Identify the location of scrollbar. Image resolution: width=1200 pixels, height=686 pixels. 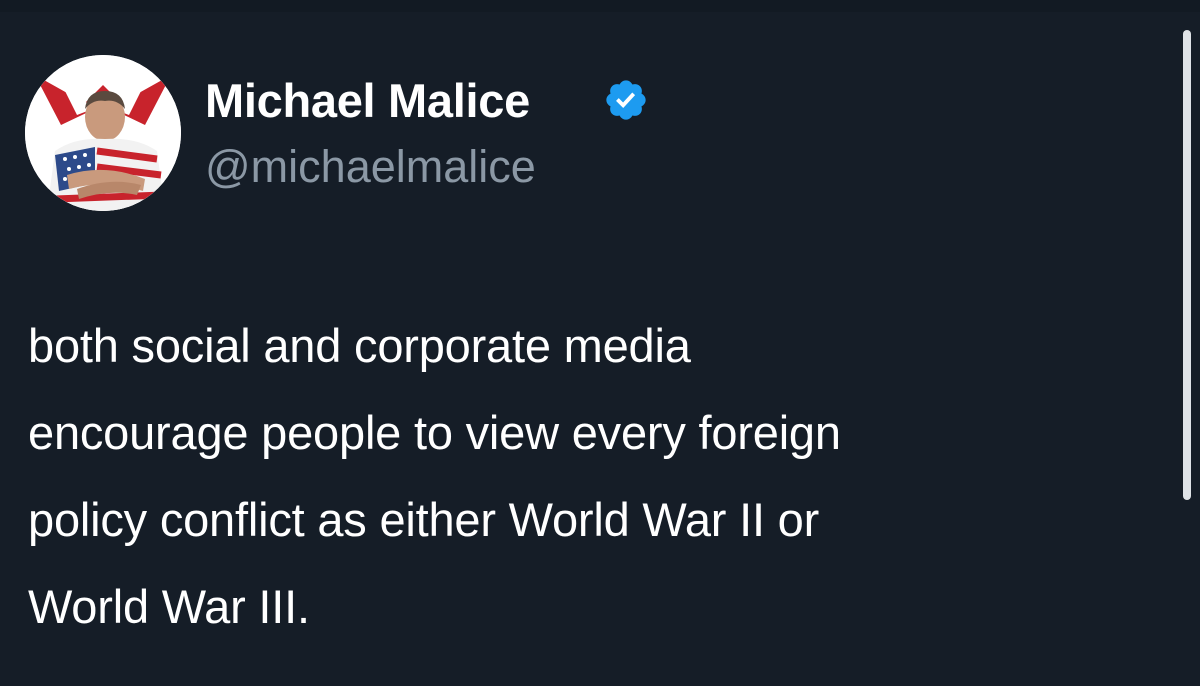
(1187, 265).